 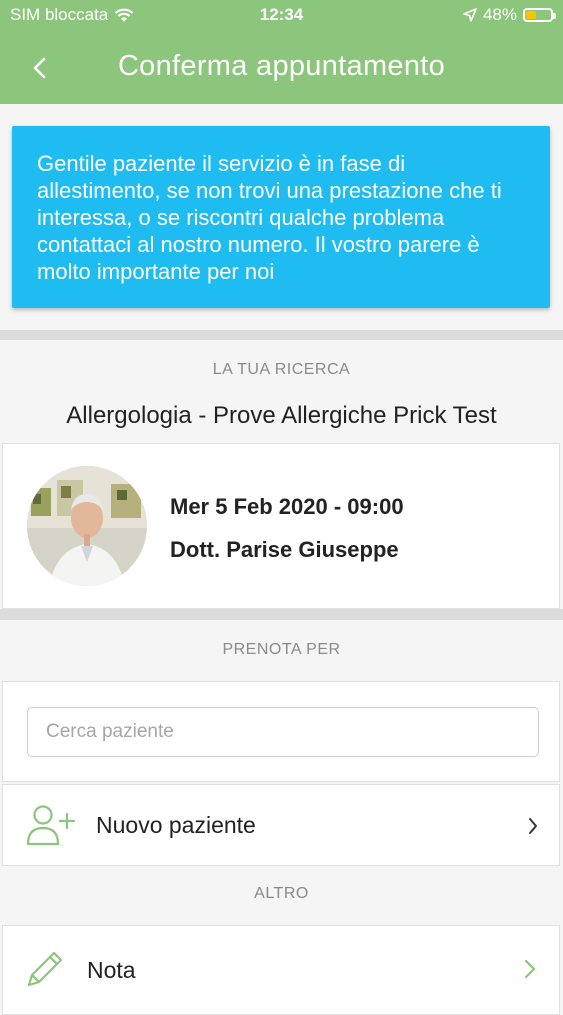 I want to click on book-for-section-label: PRENOTA PER, so click(x=281, y=649).